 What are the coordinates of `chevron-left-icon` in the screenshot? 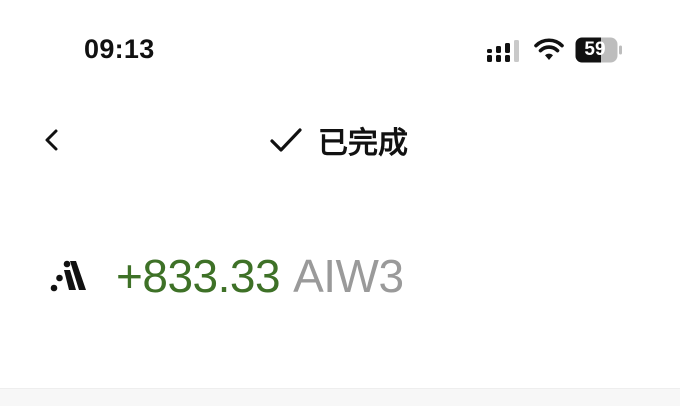 It's located at (51, 140).